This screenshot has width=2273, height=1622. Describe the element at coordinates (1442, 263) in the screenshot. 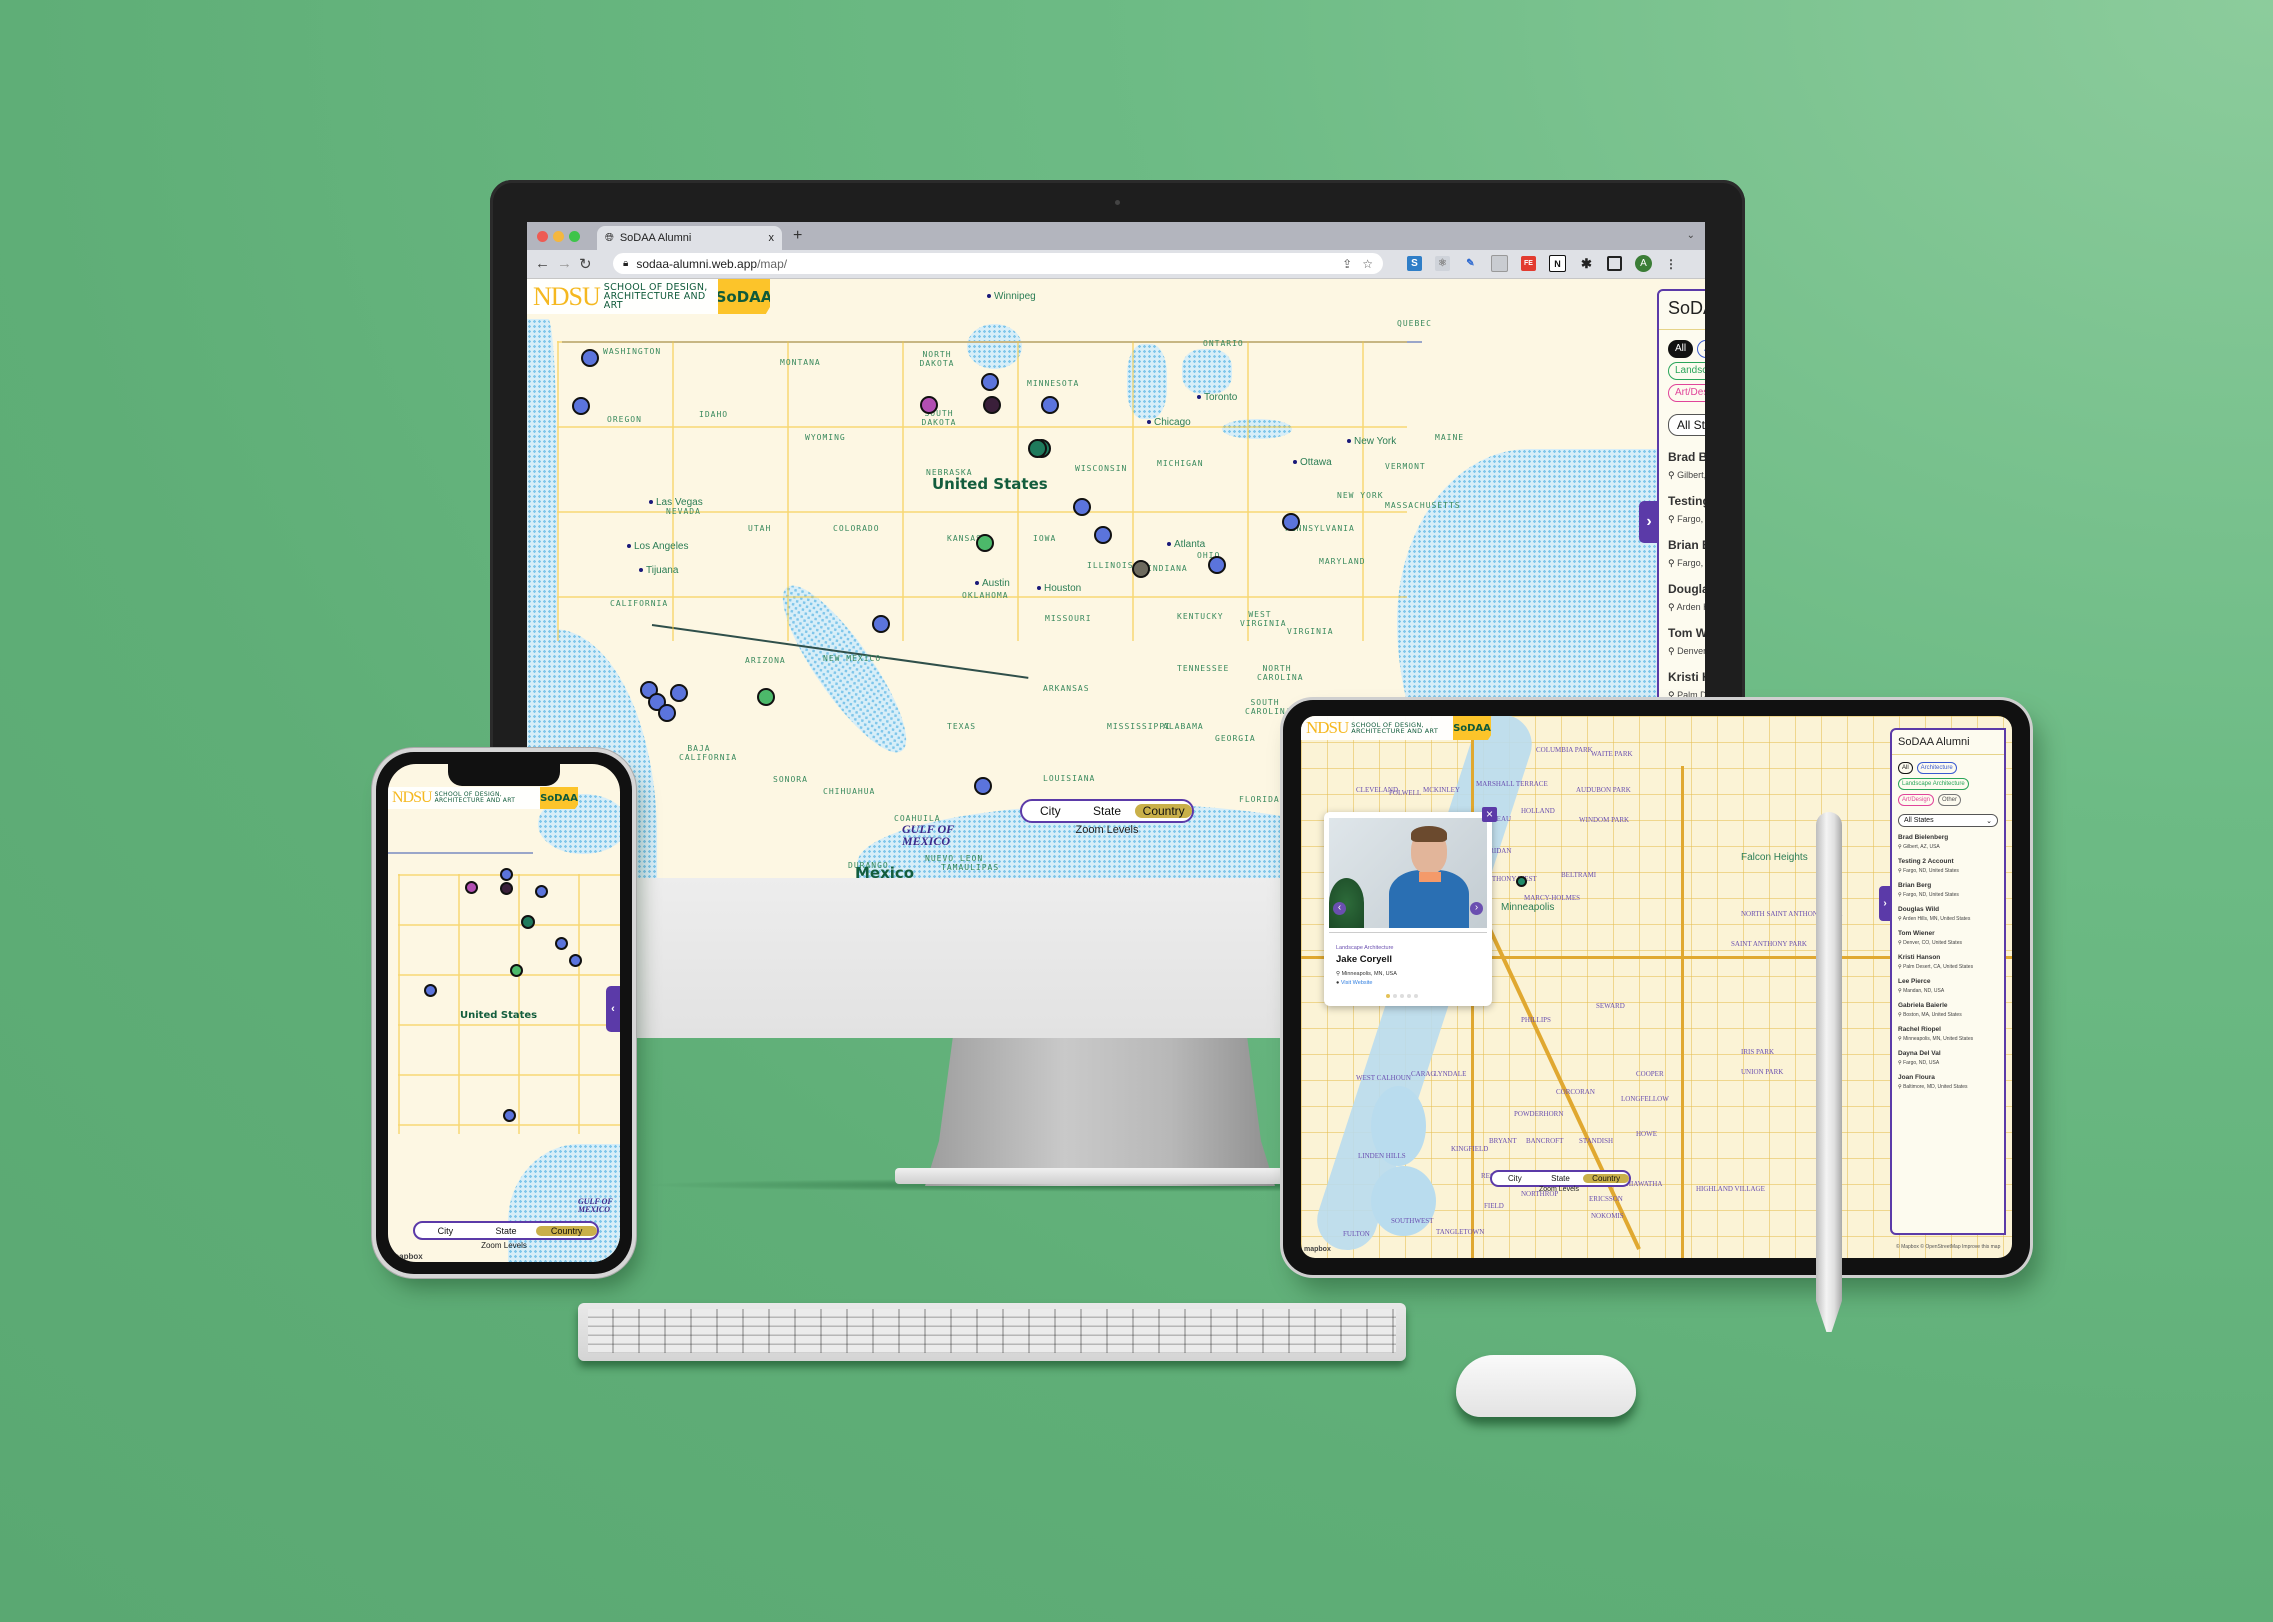

I see `extension-react-icon: ⚛` at that location.